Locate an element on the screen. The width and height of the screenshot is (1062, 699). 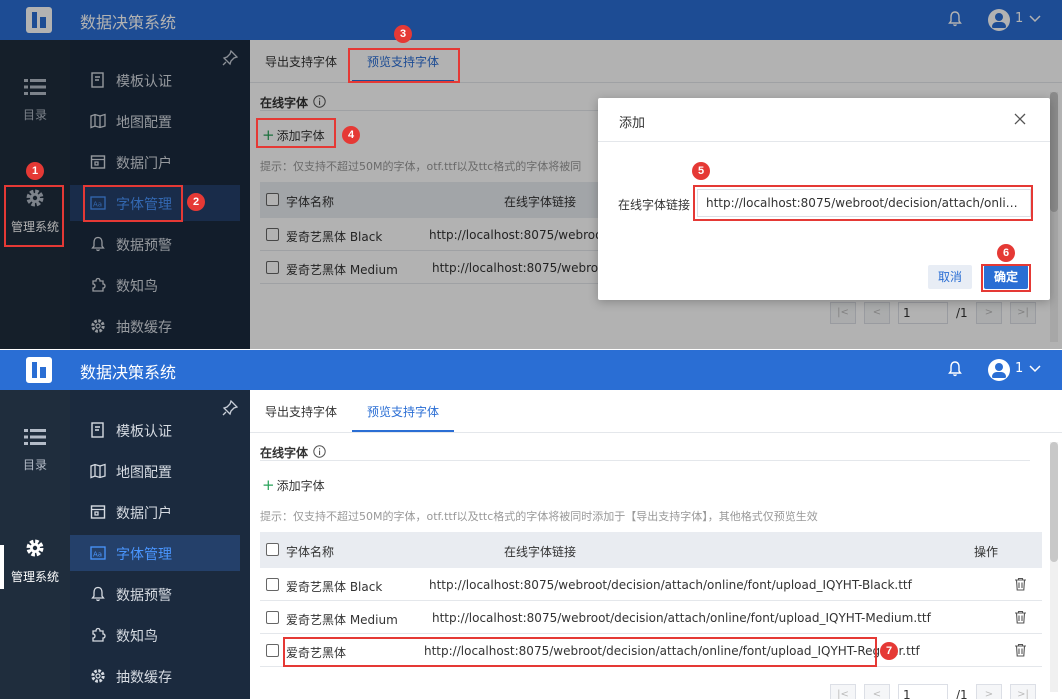
nav-catalog: 目录 is located at coordinates (35, 450).